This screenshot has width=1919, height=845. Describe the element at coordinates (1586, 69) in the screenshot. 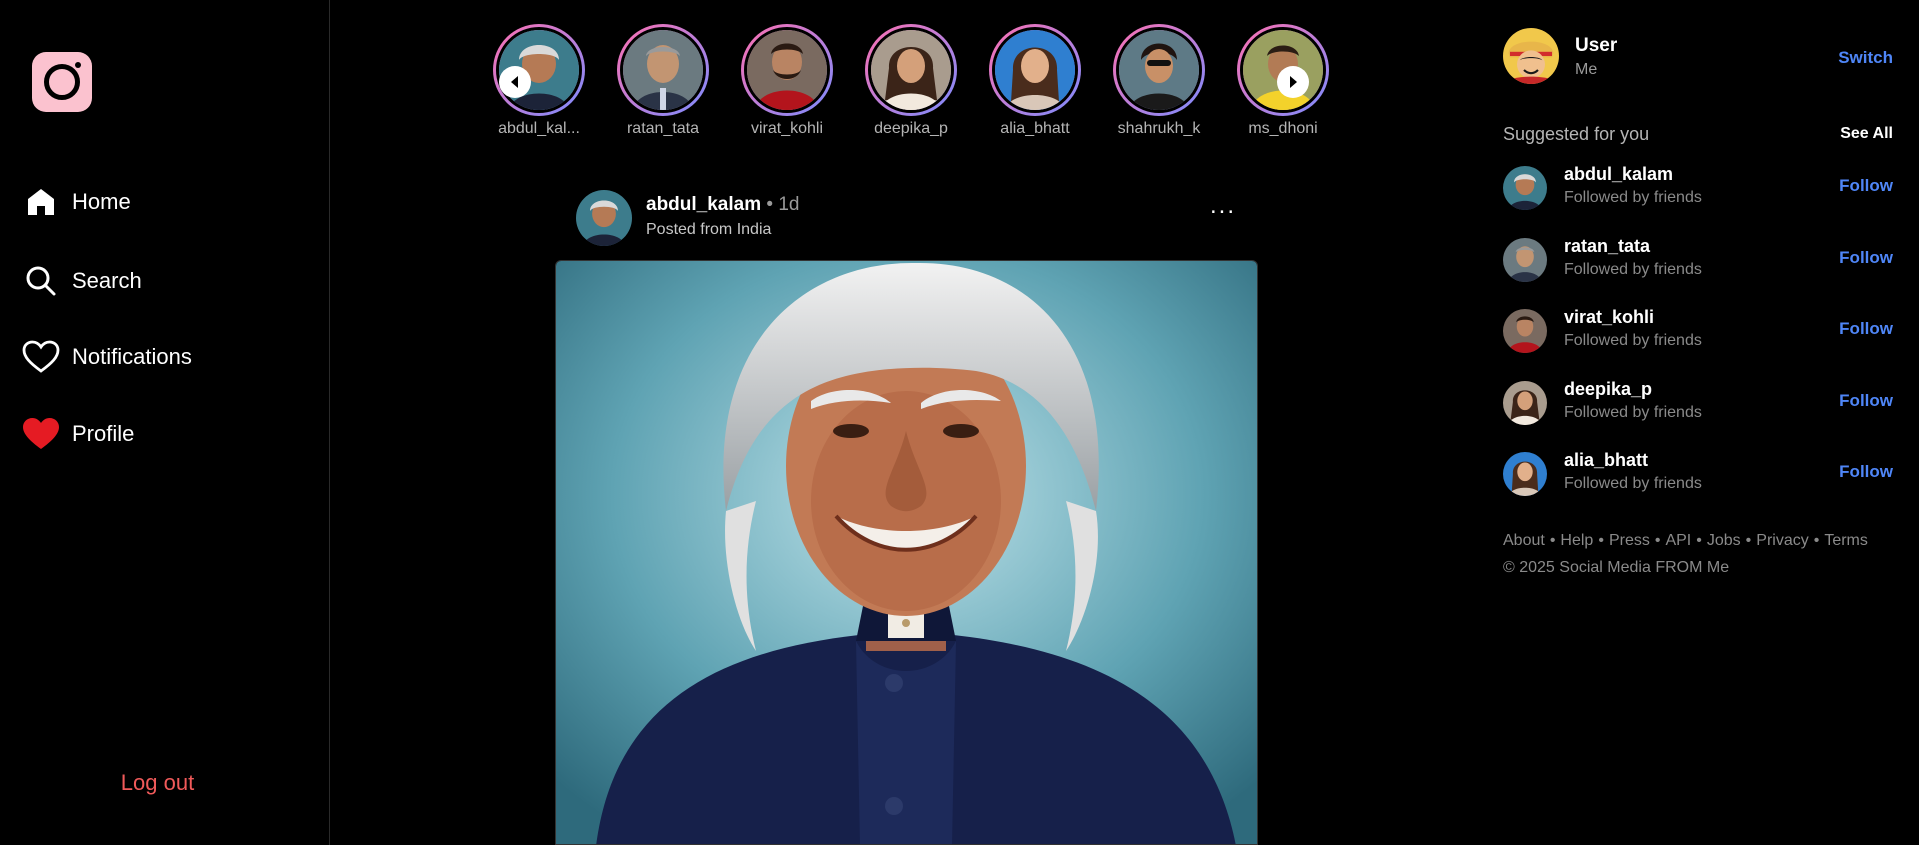

I see `user-subtitle: Me` at that location.